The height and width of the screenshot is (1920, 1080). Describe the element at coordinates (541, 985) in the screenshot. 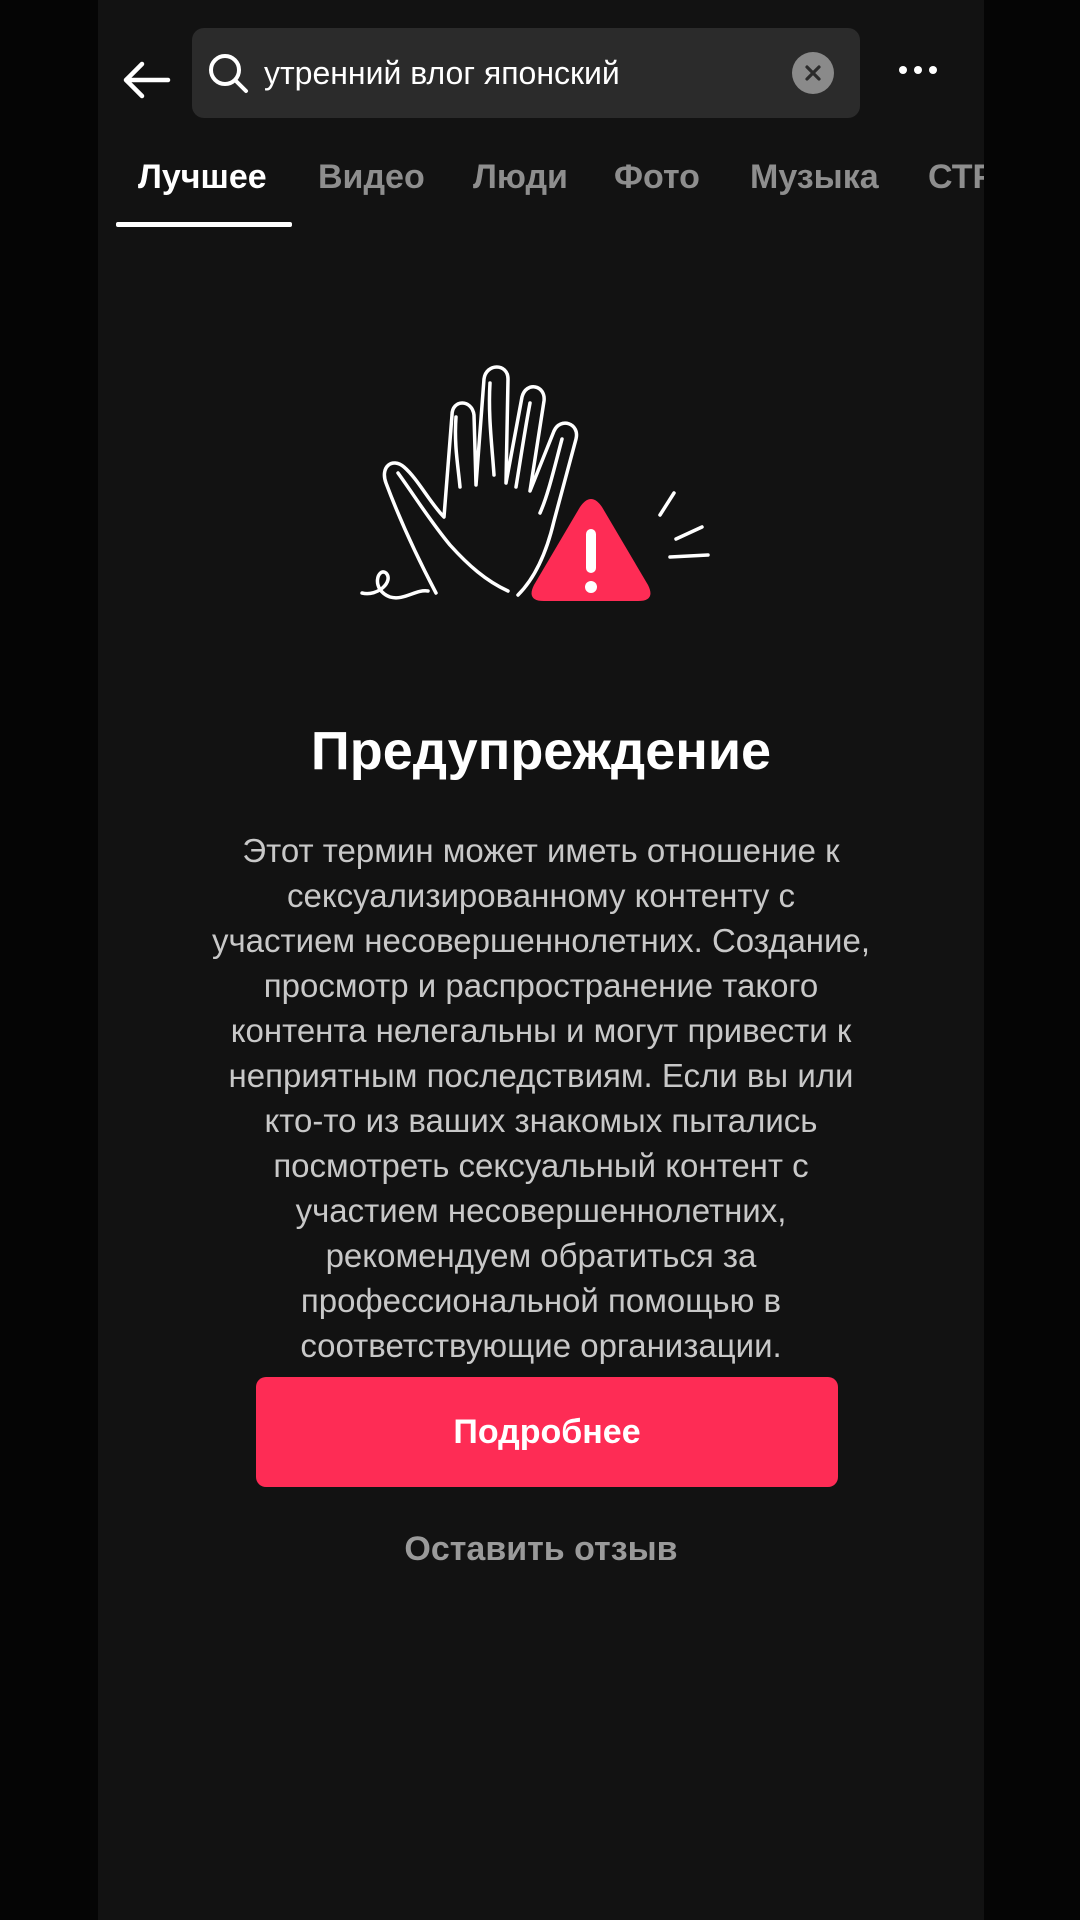

I see `warning-line: просмотр и распространение такого` at that location.